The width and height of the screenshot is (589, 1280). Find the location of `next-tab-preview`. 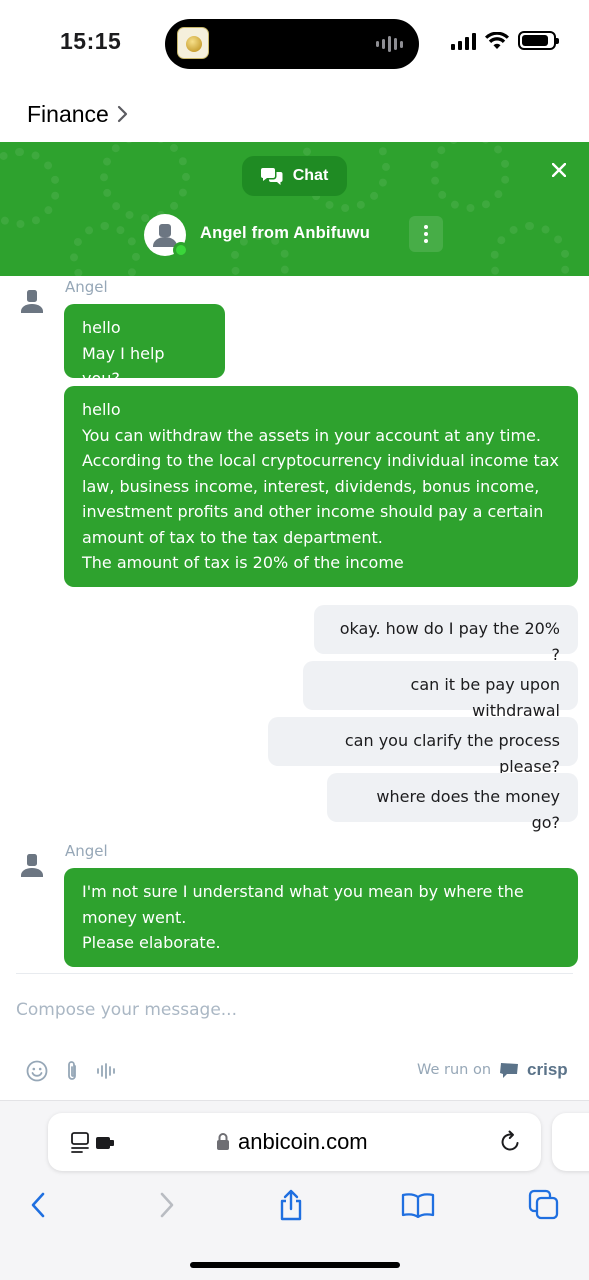

next-tab-preview is located at coordinates (570, 1142).